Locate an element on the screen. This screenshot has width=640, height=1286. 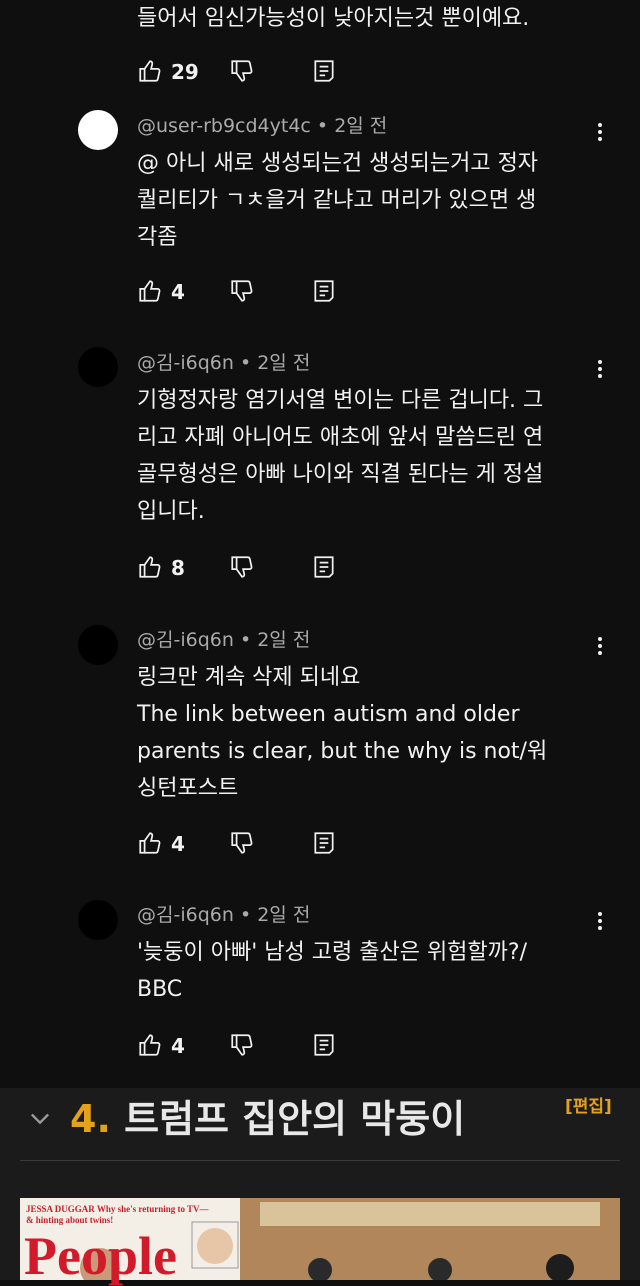
divider is located at coordinates (320, 1160).